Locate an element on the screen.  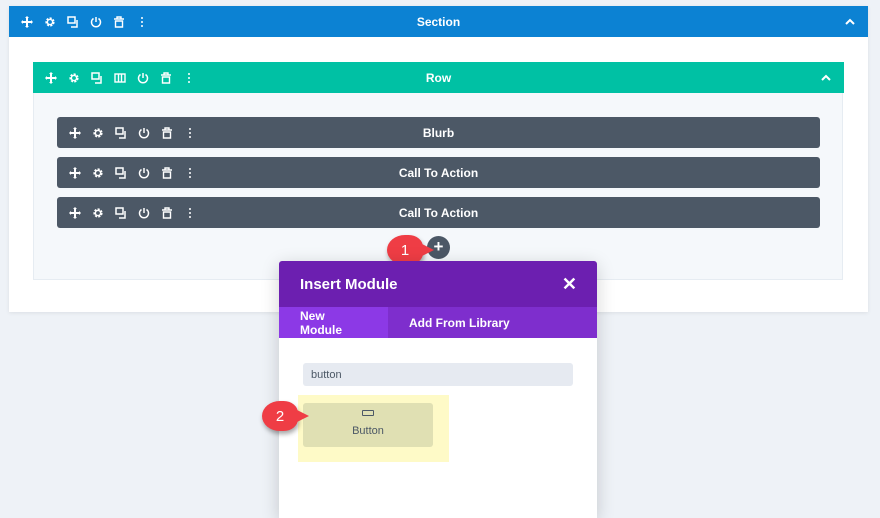
row-header: Row is located at coordinates (438, 77).